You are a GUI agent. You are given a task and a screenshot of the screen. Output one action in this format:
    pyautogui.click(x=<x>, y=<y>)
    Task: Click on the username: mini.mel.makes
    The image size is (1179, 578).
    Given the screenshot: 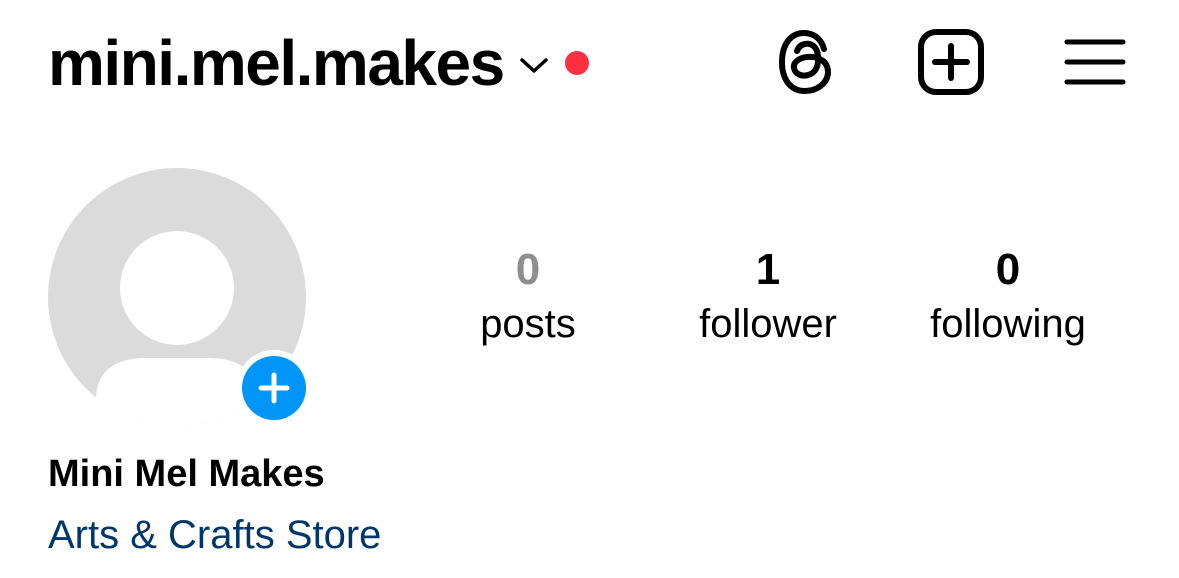 What is the action you would take?
    pyautogui.click(x=276, y=63)
    